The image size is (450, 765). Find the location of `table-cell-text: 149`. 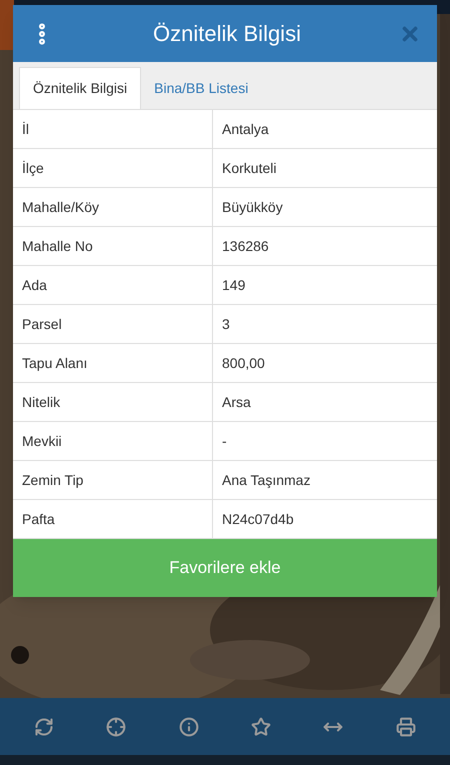

table-cell-text: 149 is located at coordinates (233, 285).